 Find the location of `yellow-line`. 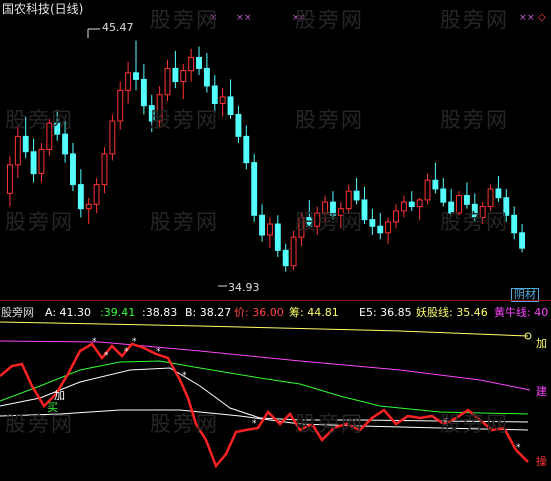

yellow-line is located at coordinates (264, 329).